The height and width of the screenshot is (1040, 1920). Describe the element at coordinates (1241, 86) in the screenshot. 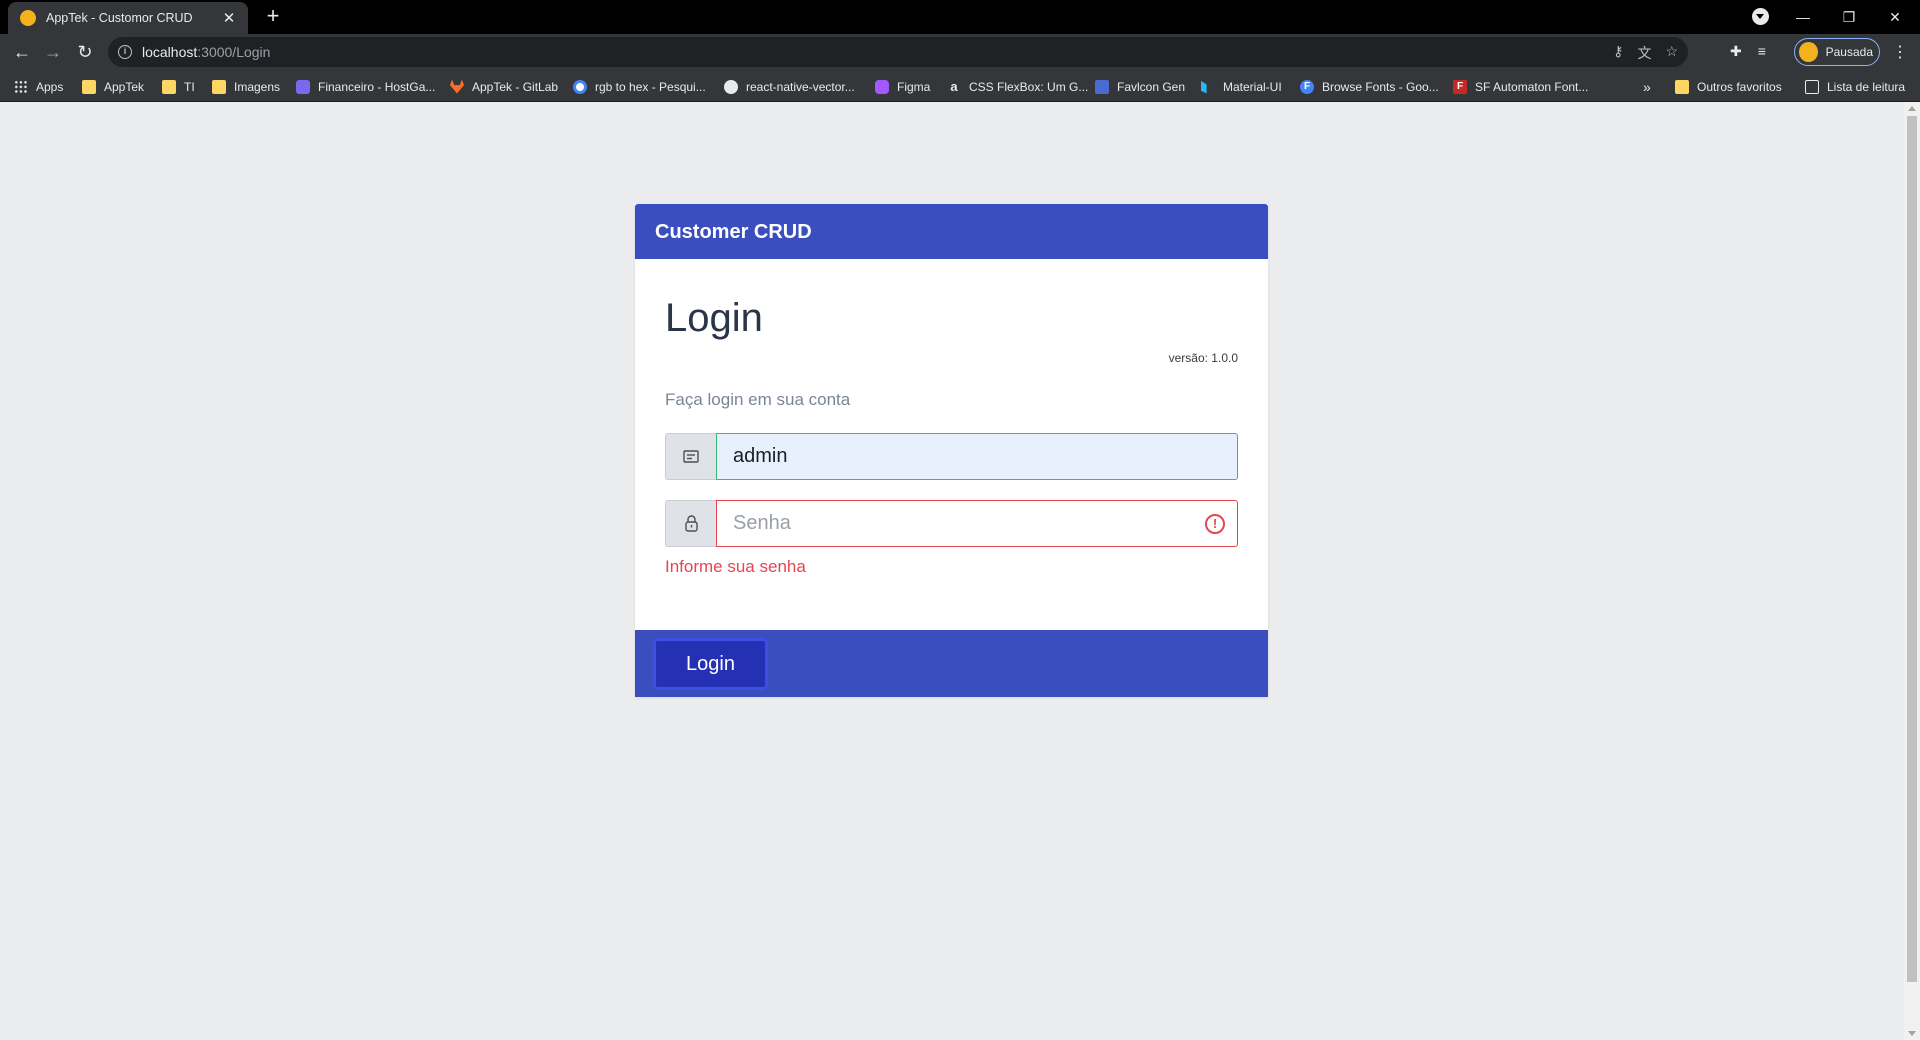

I see `bookmark-material-ui: Material-UI` at that location.